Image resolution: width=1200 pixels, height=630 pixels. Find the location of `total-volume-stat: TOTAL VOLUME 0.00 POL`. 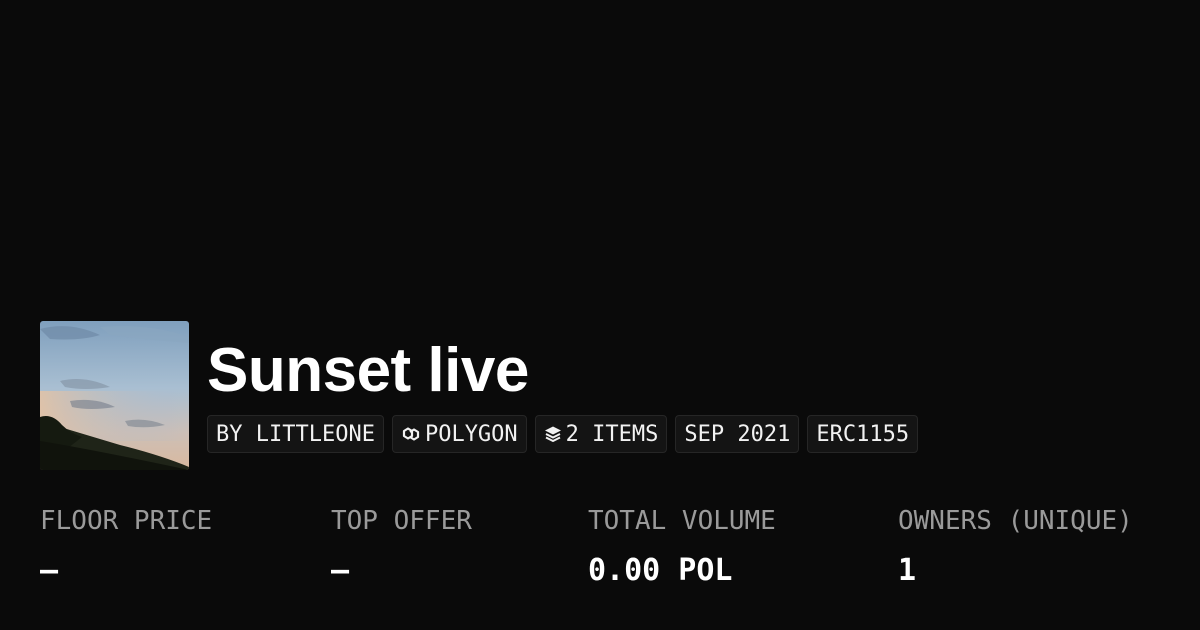

total-volume-stat: TOTAL VOLUME 0.00 POL is located at coordinates (682, 548).